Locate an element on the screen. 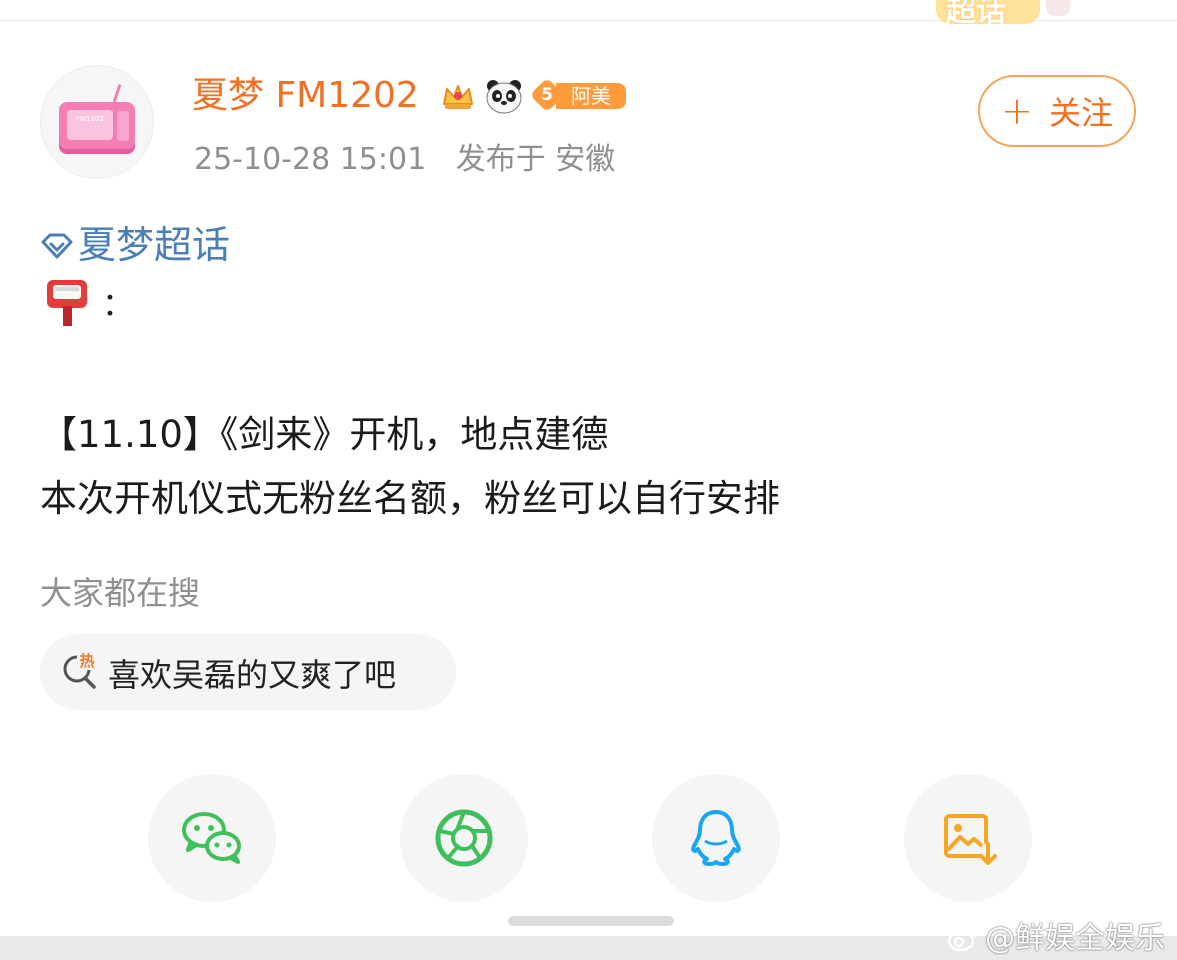 The width and height of the screenshot is (1177, 960). hot-search-icon-label: 热 is located at coordinates (86, 661).